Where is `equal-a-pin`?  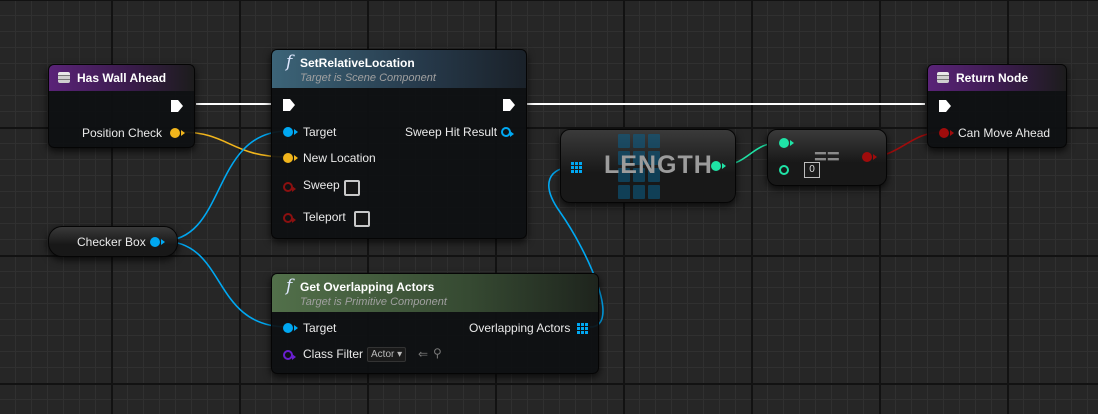
equal-a-pin is located at coordinates (786, 143).